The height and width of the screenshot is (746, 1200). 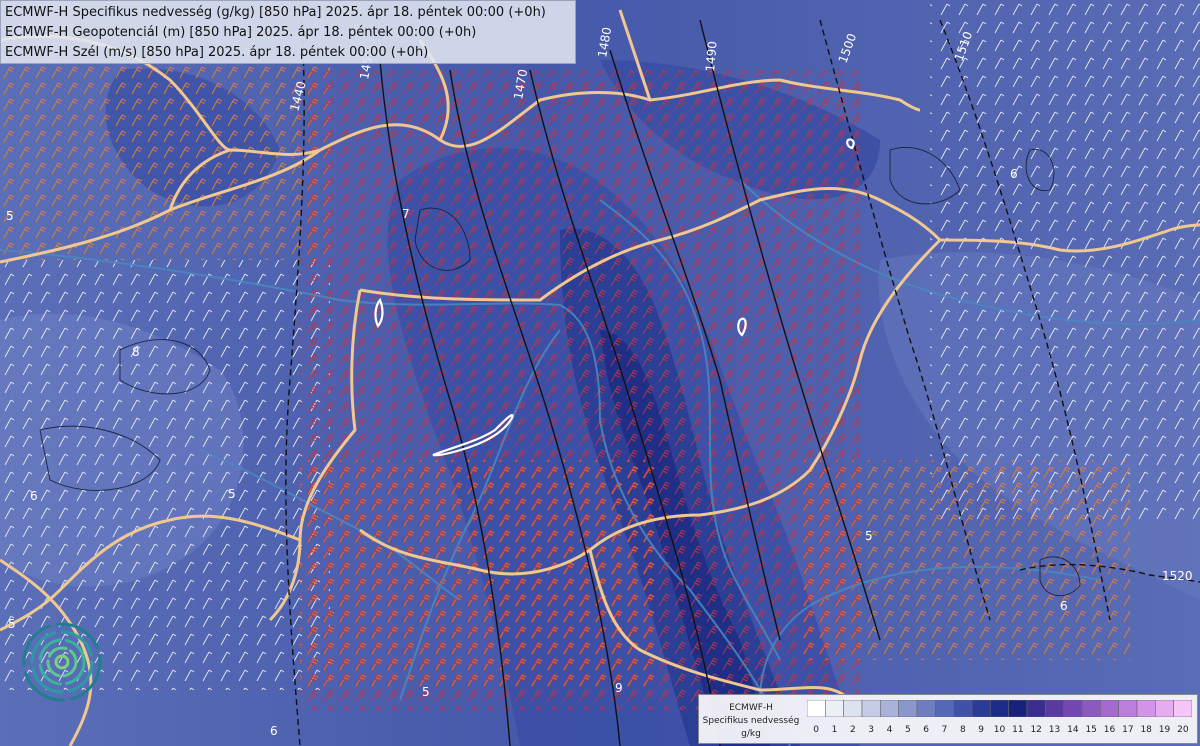 What do you see at coordinates (1127, 730) in the screenshot?
I see `legend-tick-17: 17` at bounding box center [1127, 730].